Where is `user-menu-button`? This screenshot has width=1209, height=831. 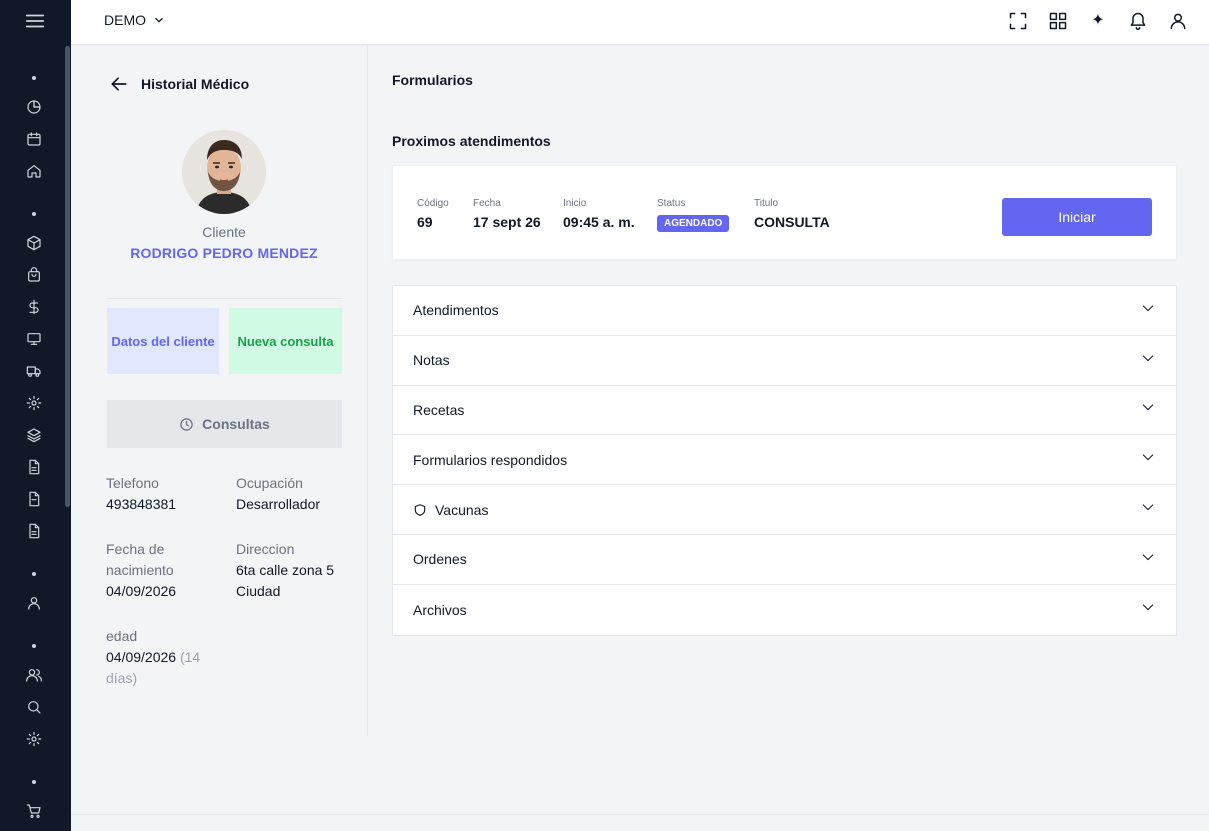 user-menu-button is located at coordinates (1178, 21).